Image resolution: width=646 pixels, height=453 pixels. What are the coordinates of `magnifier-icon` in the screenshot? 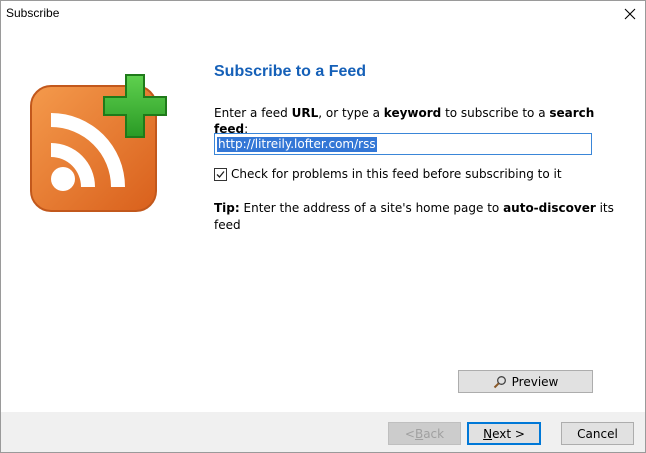 It's located at (499, 381).